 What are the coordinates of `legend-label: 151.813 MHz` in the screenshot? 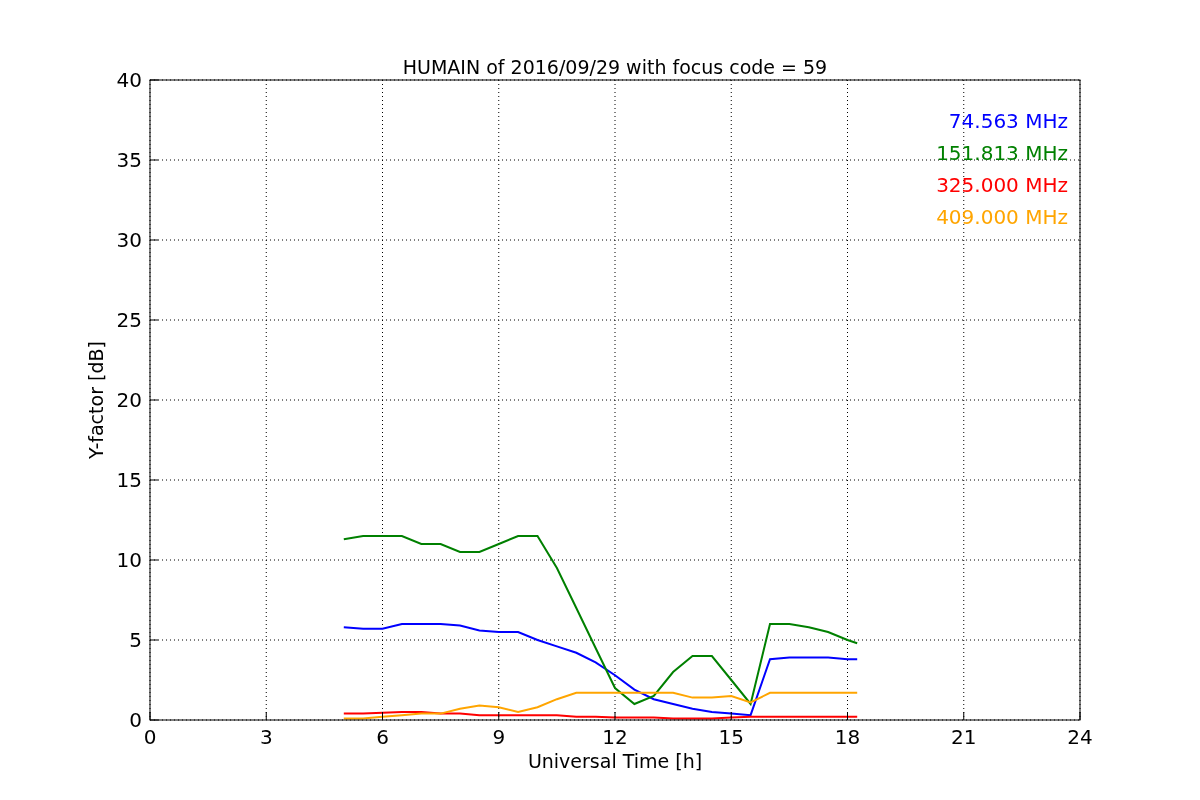 It's located at (1002, 153).